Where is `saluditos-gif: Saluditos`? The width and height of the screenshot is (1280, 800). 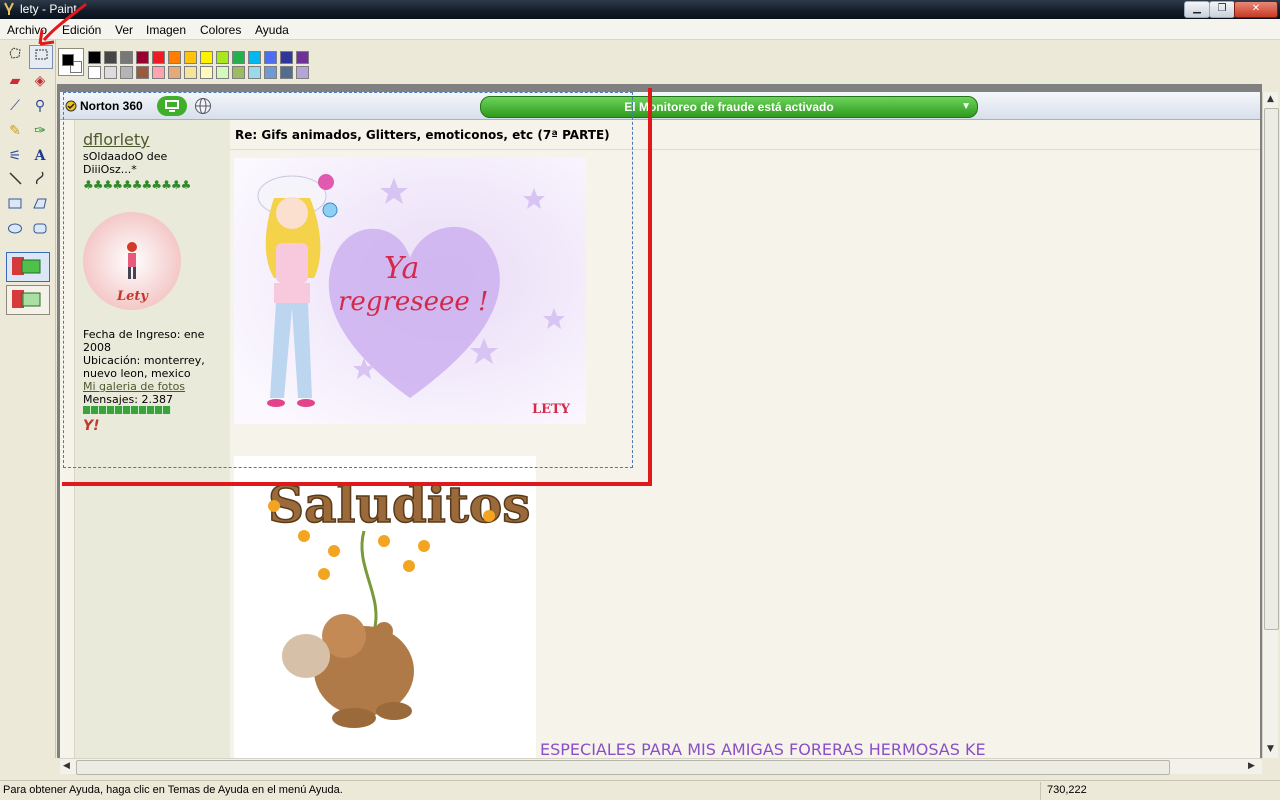
saluditos-gif: Saluditos is located at coordinates (385, 607).